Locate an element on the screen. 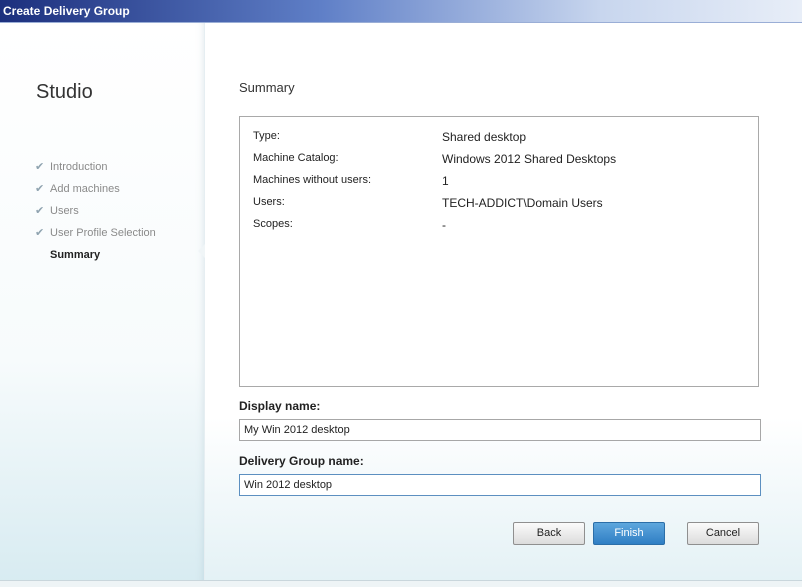 The image size is (802, 587). window-title: Create Delivery Group is located at coordinates (66, 11).